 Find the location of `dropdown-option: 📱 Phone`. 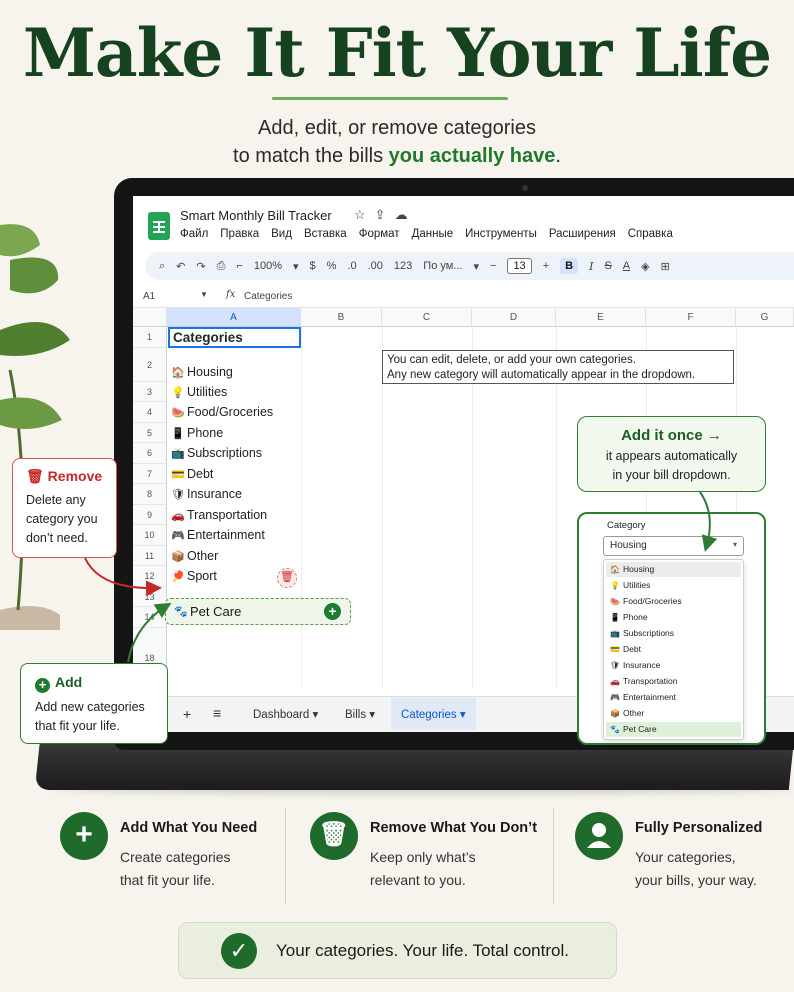

dropdown-option: 📱 Phone is located at coordinates (673, 617).